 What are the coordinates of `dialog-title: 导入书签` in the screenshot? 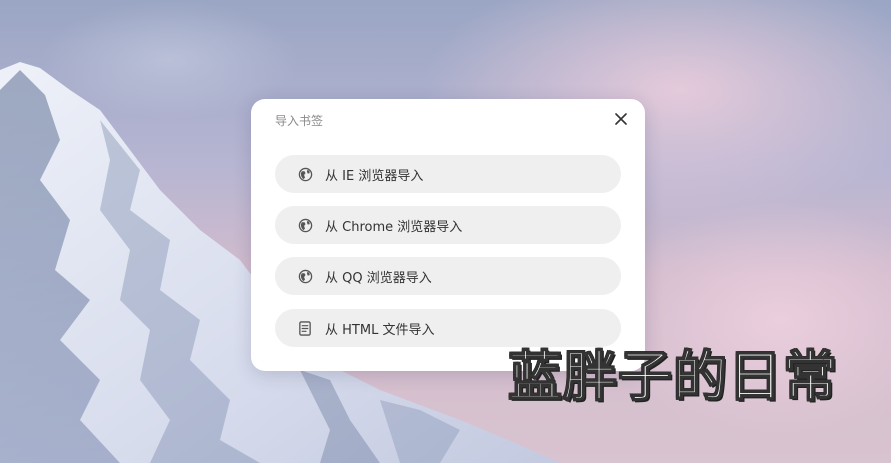 It's located at (299, 121).